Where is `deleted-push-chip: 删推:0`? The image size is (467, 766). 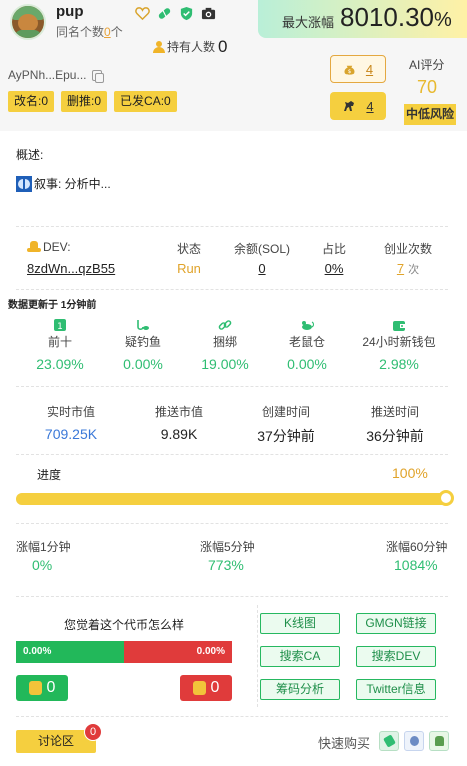 deleted-push-chip: 删推:0 is located at coordinates (84, 101).